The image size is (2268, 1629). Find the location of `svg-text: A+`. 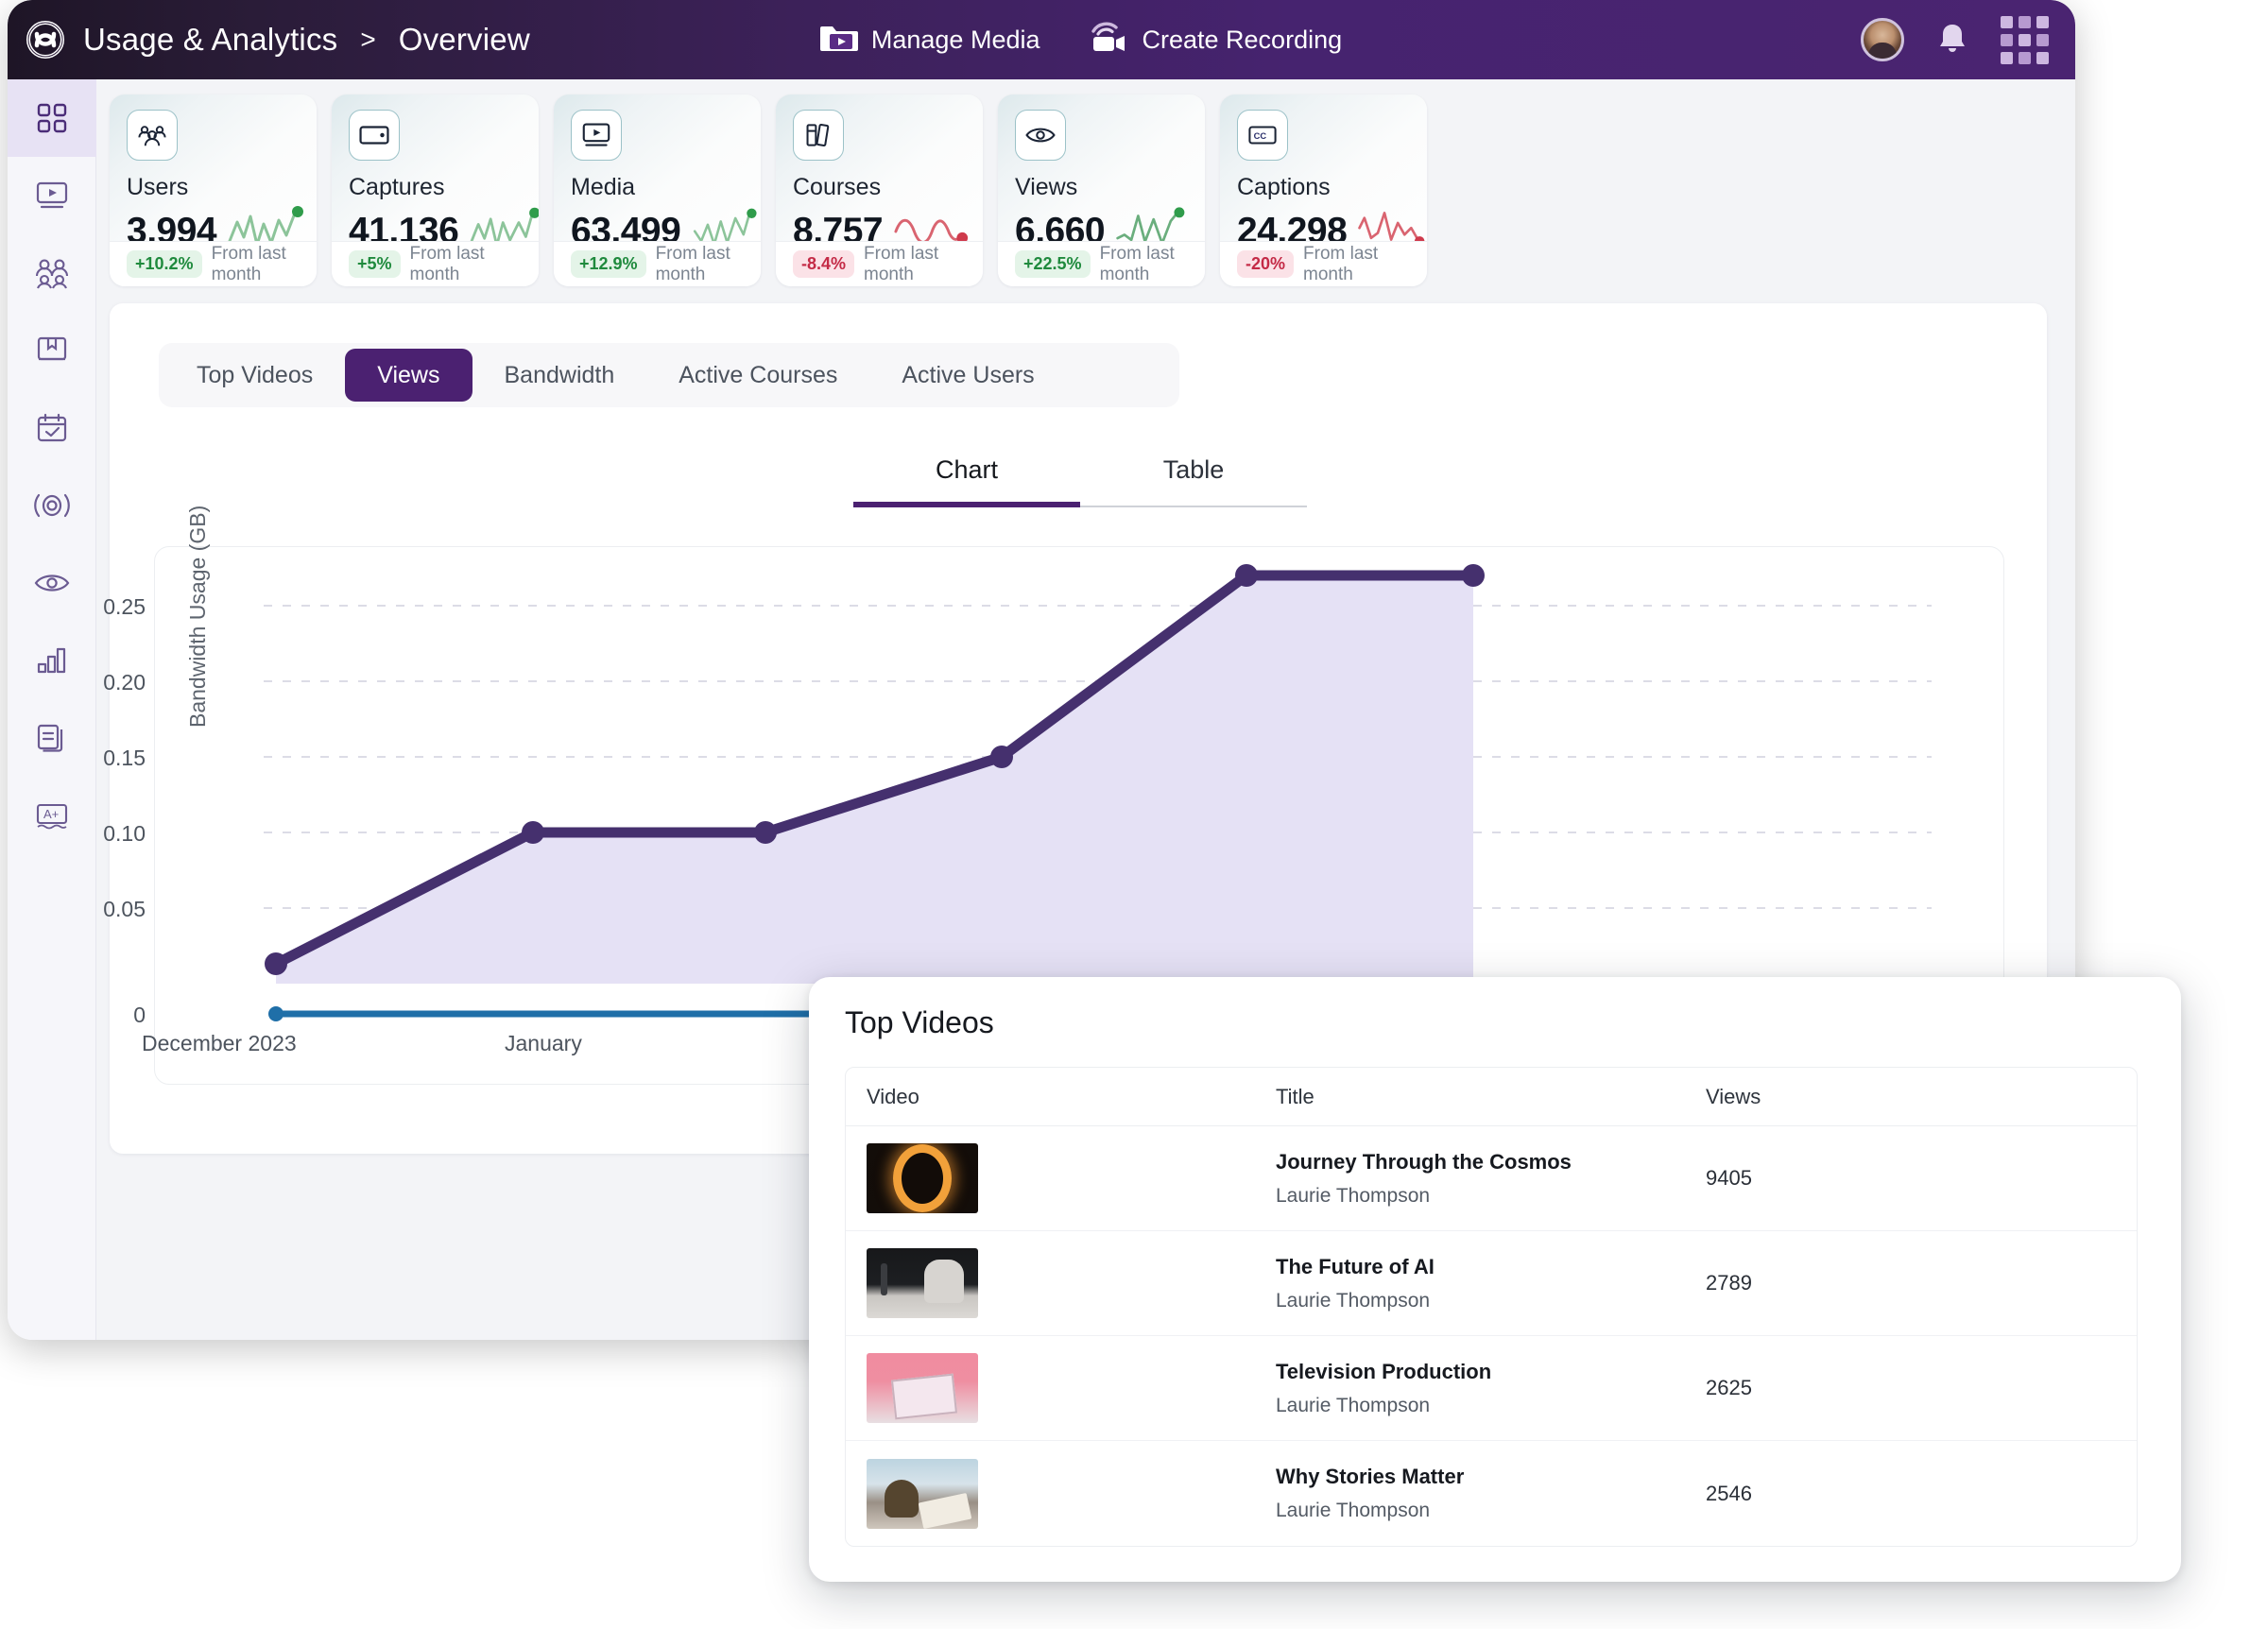

svg-text: A+ is located at coordinates (51, 814).